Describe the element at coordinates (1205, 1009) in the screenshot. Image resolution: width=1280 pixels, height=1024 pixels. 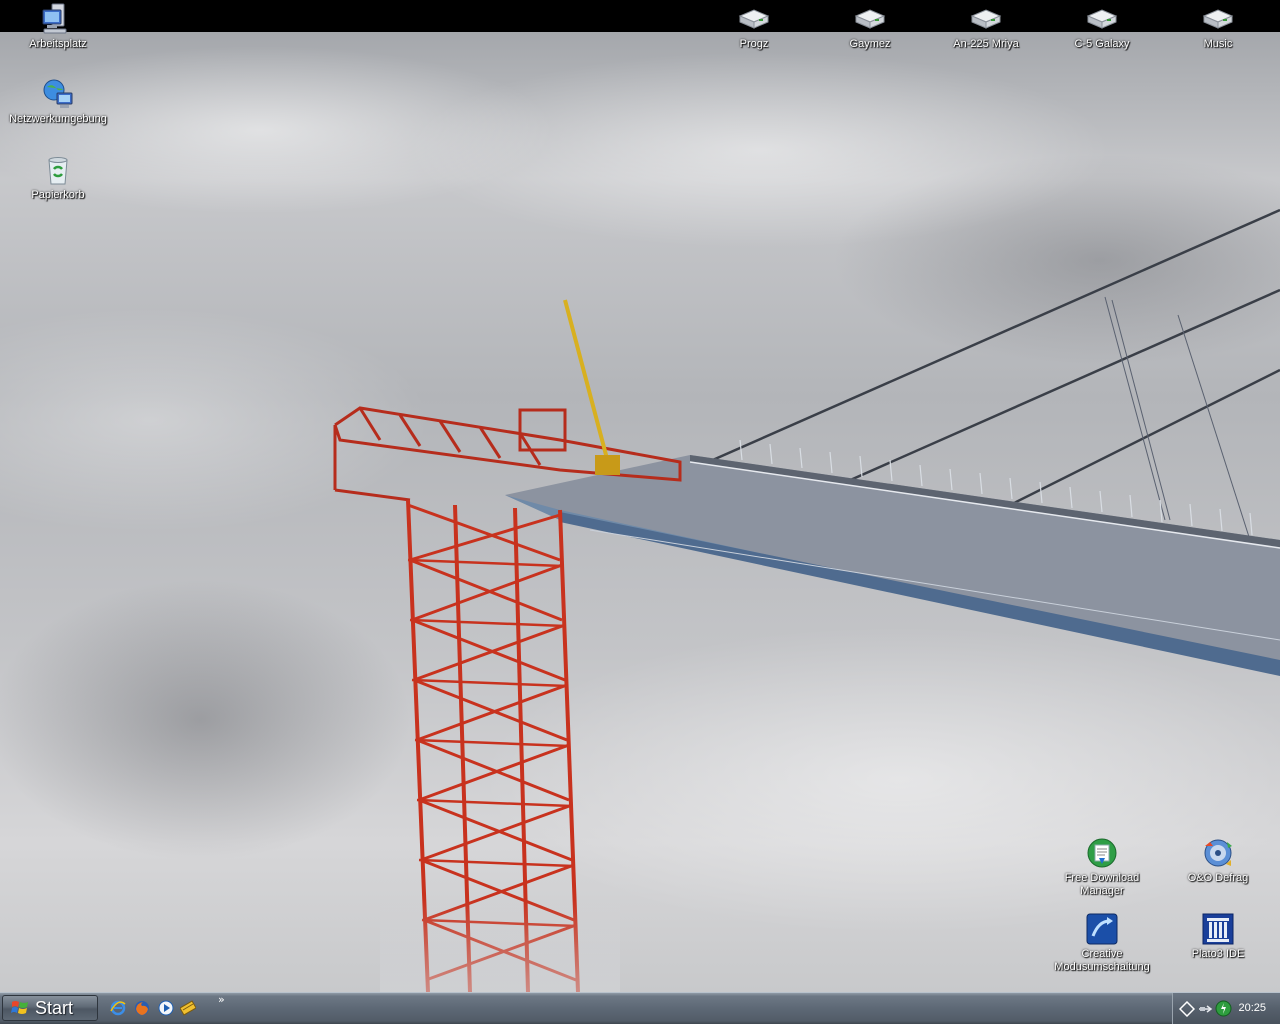
I see `usb-icon` at that location.